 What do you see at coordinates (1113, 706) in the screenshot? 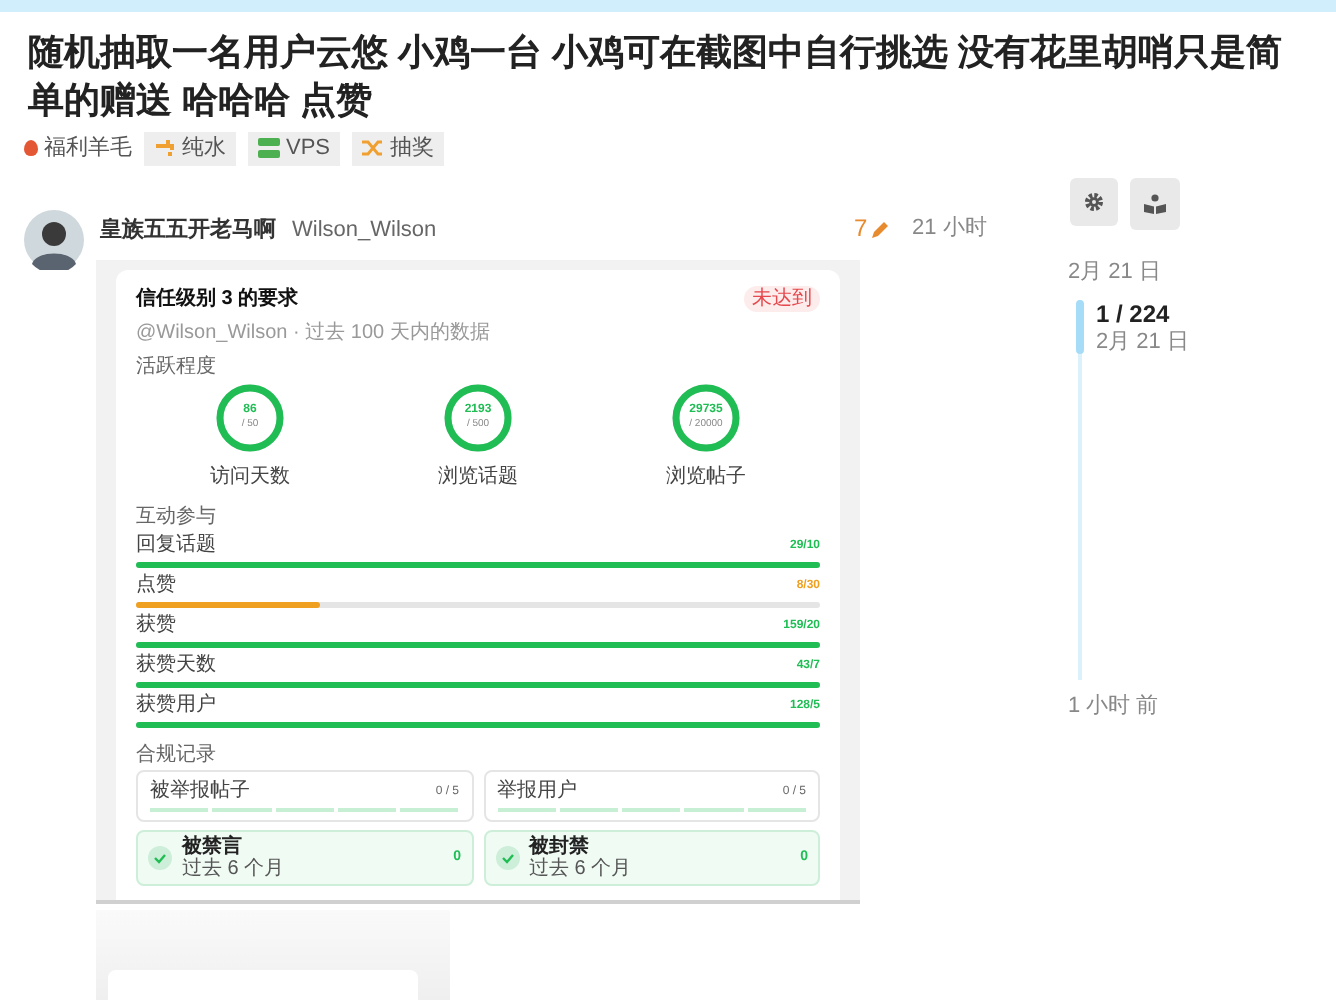
I see `timeline-end-date: 1 小时 前` at bounding box center [1113, 706].